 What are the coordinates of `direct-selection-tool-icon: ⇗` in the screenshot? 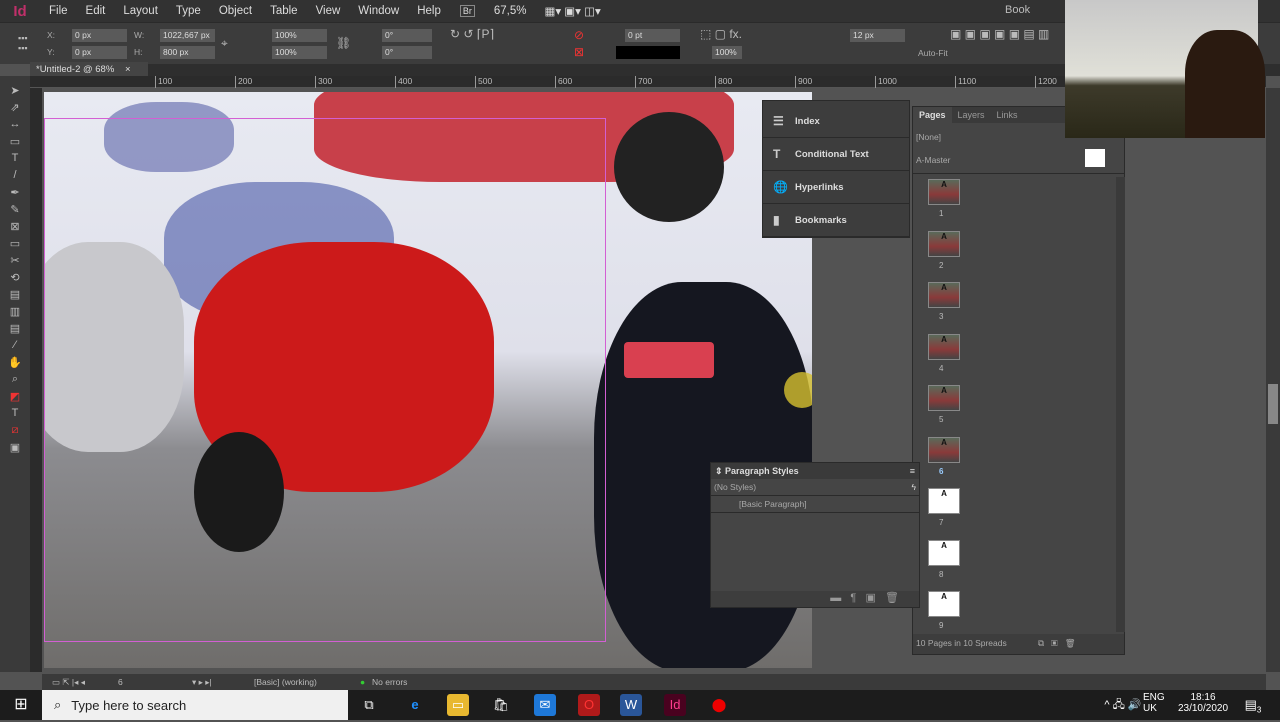 It's located at (15, 109).